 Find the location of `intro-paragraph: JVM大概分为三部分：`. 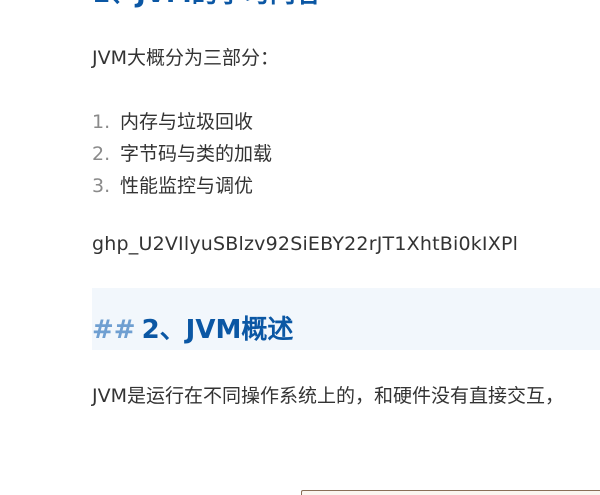

intro-paragraph: JVM大概分为三部分： is located at coordinates (185, 58).